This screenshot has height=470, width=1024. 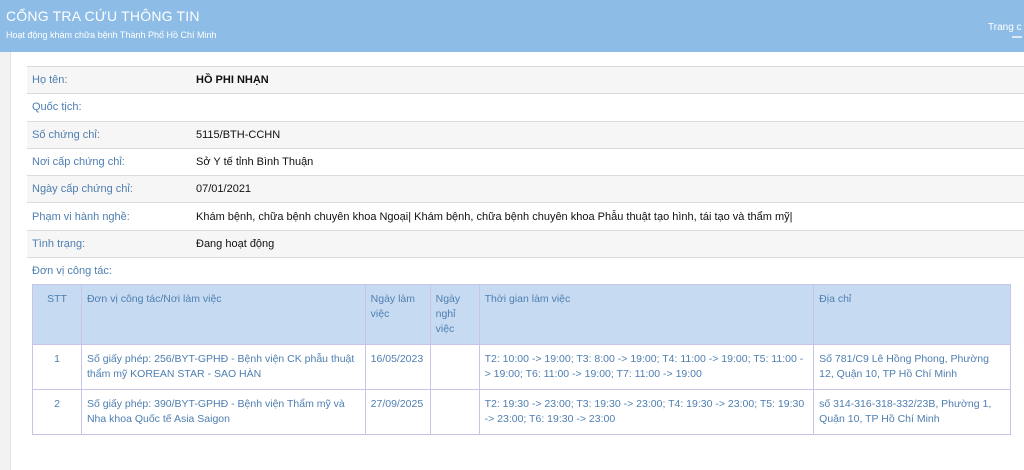 I want to click on info-row-nationality: Quốc tịch:, so click(x=525, y=107).